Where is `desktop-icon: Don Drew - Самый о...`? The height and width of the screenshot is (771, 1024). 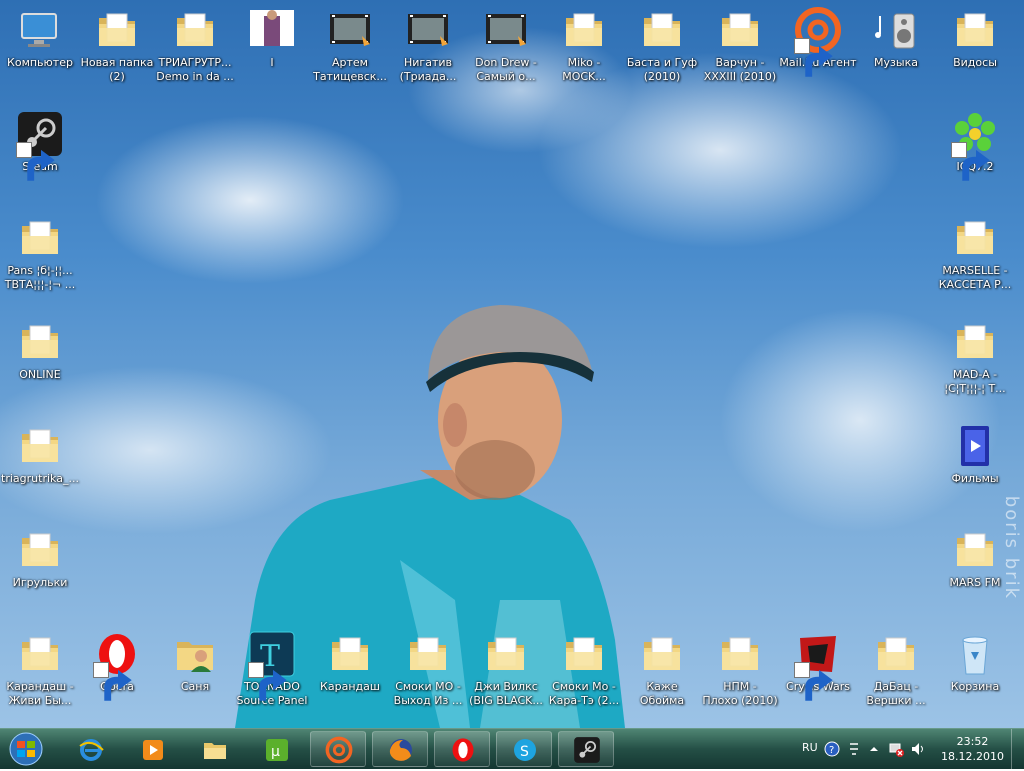 desktop-icon: Don Drew - Самый о... is located at coordinates (506, 45).